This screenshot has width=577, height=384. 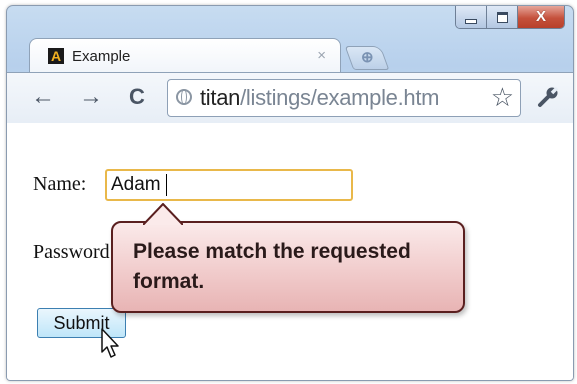 I want to click on url-text: titan/listings/example.htm, so click(x=320, y=98).